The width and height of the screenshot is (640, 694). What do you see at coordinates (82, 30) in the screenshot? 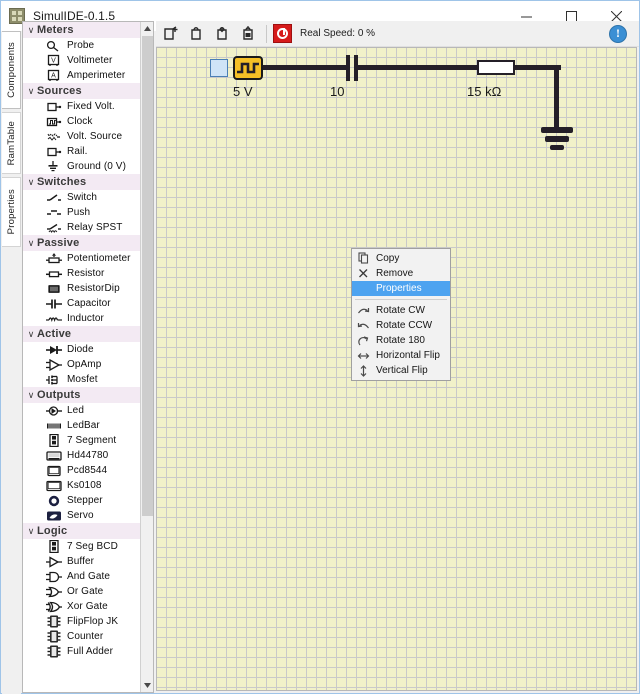
I see `section-header-meters: ∨ Meters` at bounding box center [82, 30].